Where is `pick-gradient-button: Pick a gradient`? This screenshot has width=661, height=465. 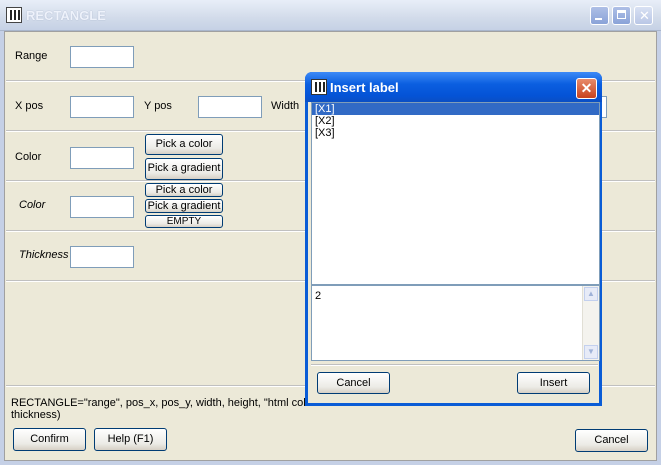 pick-gradient-button: Pick a gradient is located at coordinates (184, 169).